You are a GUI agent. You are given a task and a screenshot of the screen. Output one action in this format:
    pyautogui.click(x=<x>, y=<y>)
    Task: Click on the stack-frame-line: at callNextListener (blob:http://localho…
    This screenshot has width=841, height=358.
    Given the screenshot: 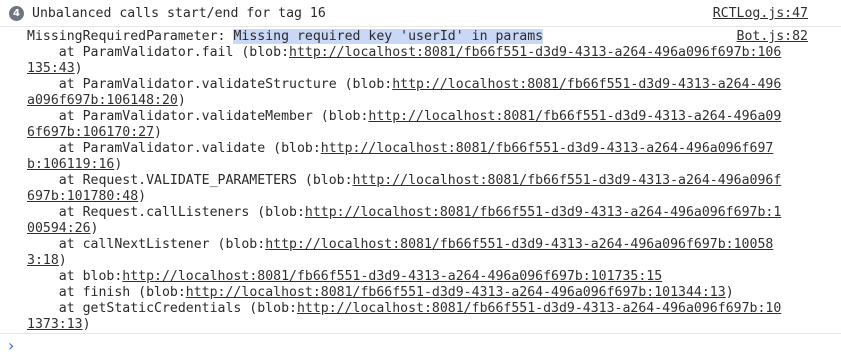 What is the action you would take?
    pyautogui.click(x=422, y=245)
    